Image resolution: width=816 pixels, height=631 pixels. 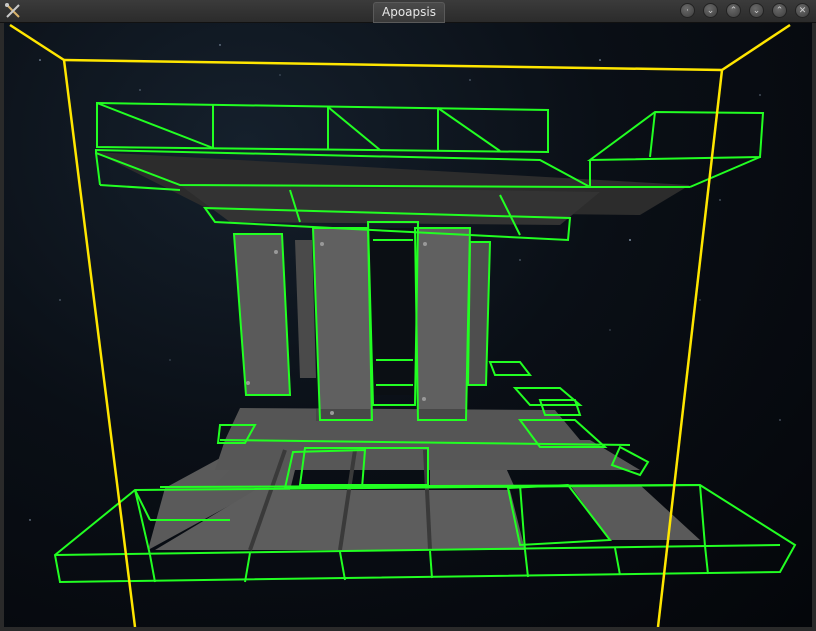 What do you see at coordinates (13, 11) in the screenshot?
I see `crossed-tools-icon` at bounding box center [13, 11].